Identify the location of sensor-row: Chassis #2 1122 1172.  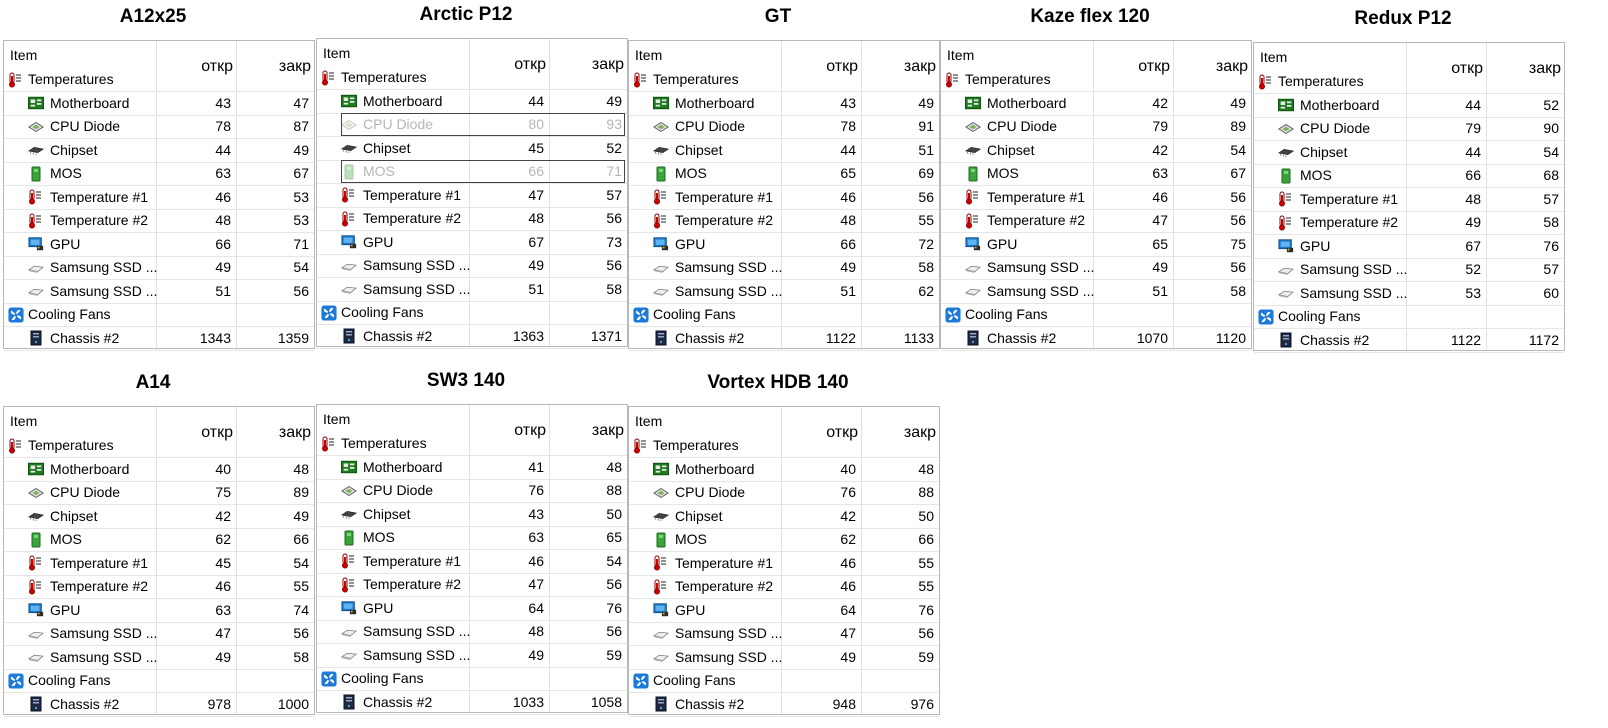
(1409, 341).